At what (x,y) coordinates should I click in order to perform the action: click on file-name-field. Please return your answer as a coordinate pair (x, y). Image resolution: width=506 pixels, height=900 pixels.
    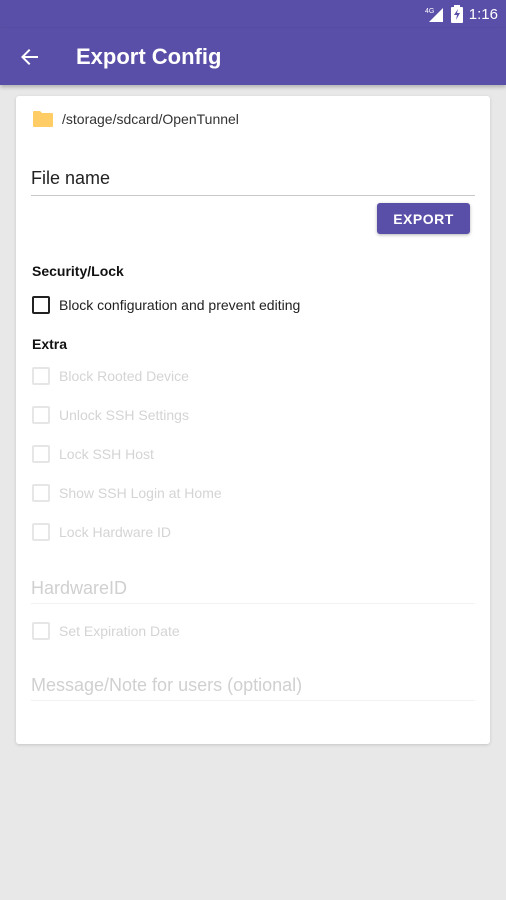
    Looking at the image, I should click on (253, 179).